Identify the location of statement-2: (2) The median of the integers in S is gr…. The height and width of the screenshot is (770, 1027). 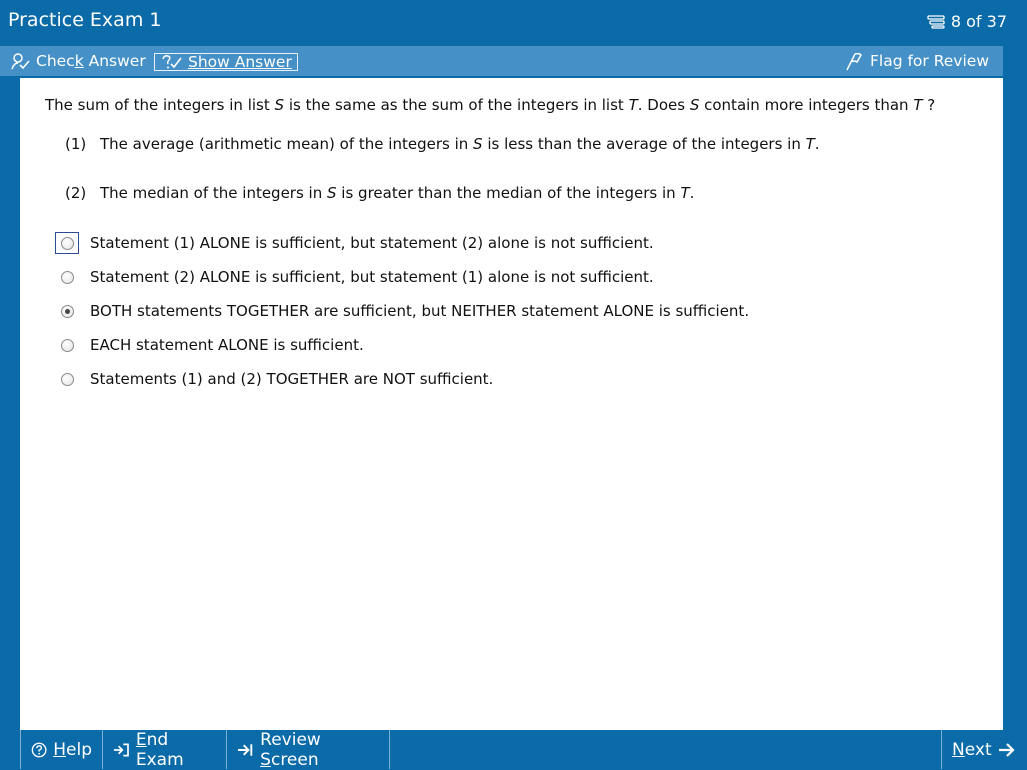
(380, 193).